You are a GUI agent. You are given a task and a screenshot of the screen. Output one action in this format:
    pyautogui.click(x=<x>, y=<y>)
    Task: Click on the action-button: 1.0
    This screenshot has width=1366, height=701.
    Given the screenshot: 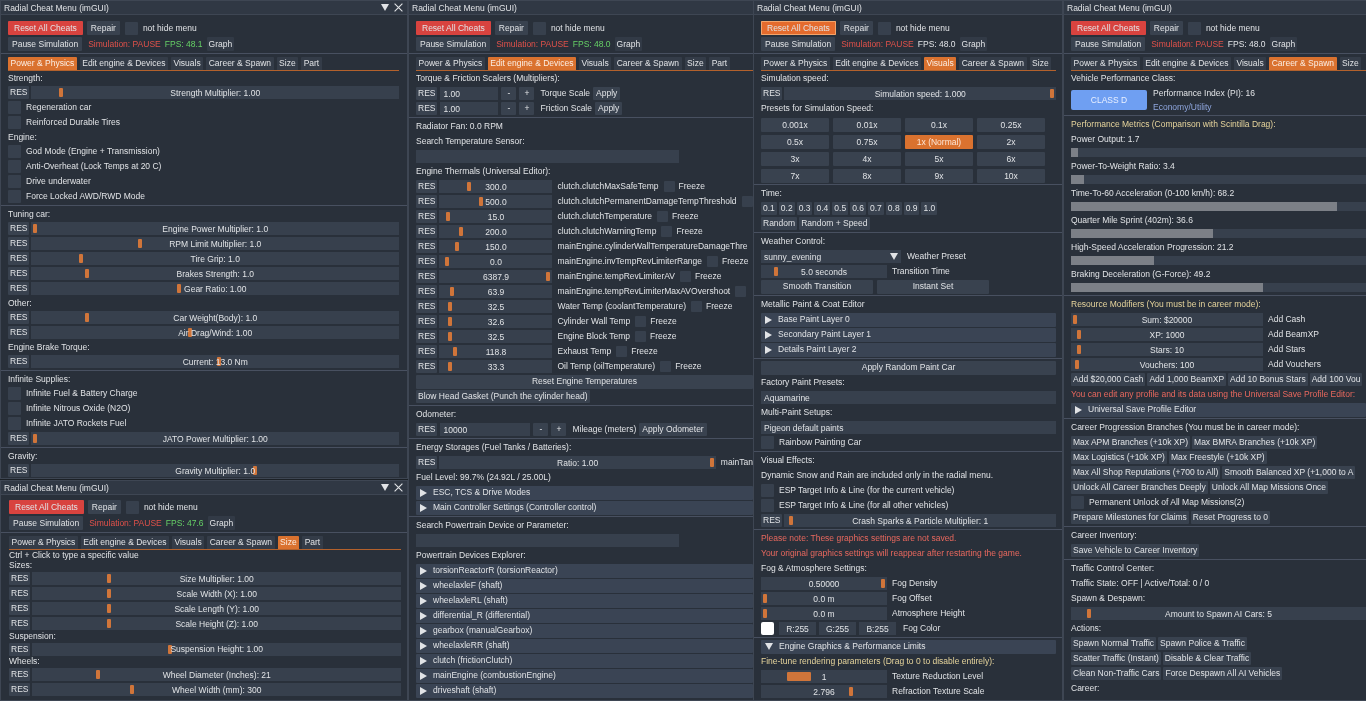 What is the action you would take?
    pyautogui.click(x=929, y=208)
    